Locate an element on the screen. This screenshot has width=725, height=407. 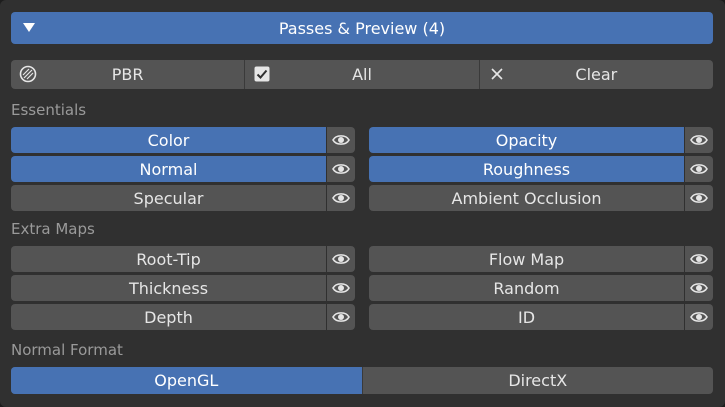
pass-row: Random is located at coordinates (541, 288).